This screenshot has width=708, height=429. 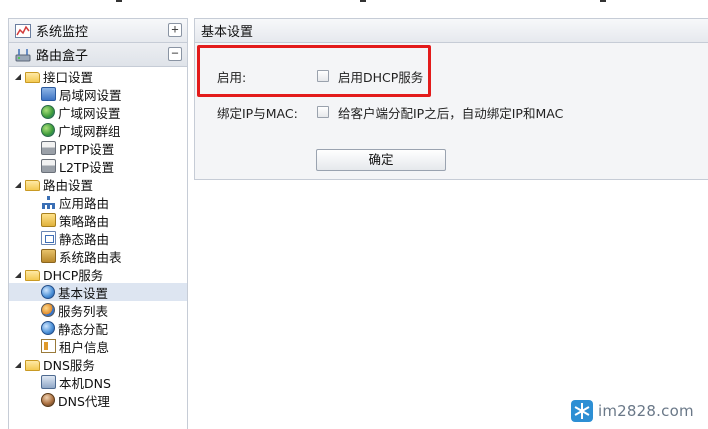 I want to click on tree-item-wan-settings: 广域网设置, so click(x=98, y=112).